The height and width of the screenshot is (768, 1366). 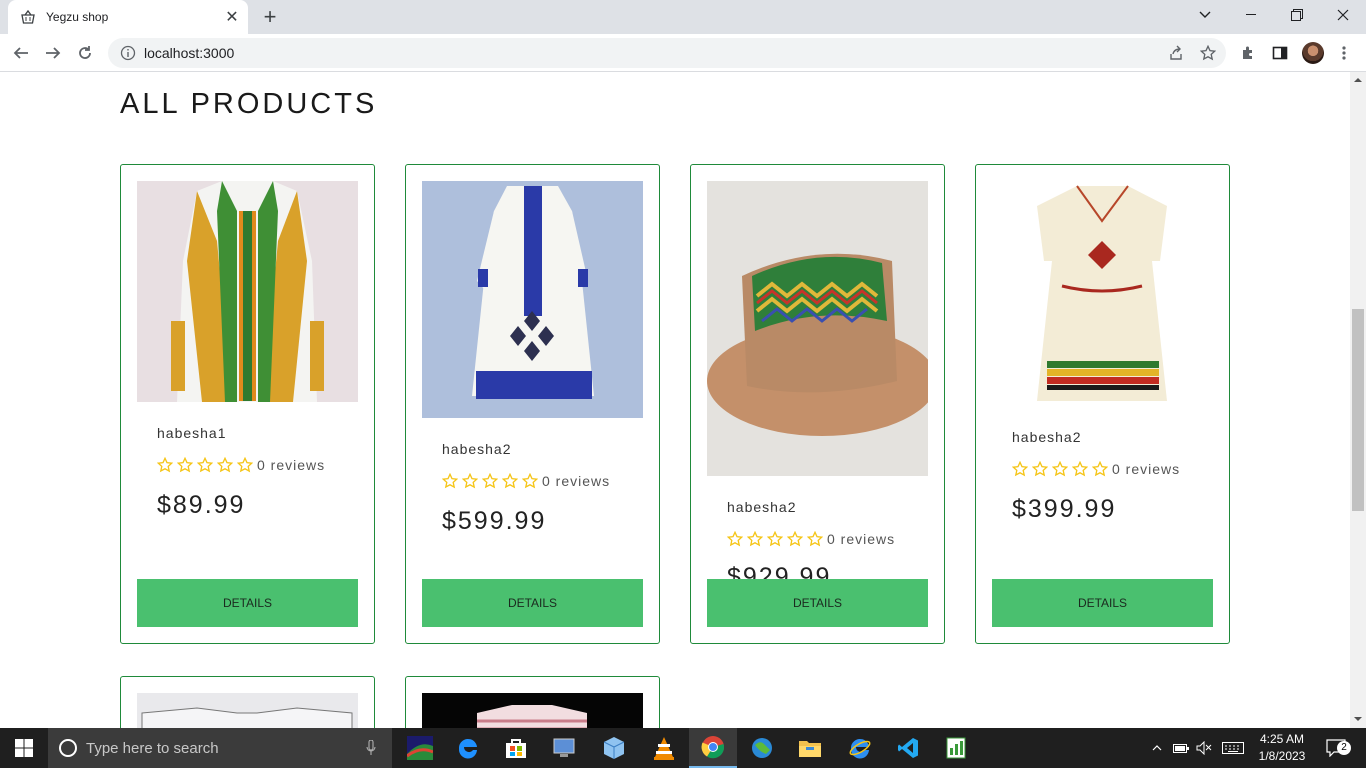 I want to click on product-card: habesha2 0 reviews $929.99 DETAILS, so click(x=817, y=404).